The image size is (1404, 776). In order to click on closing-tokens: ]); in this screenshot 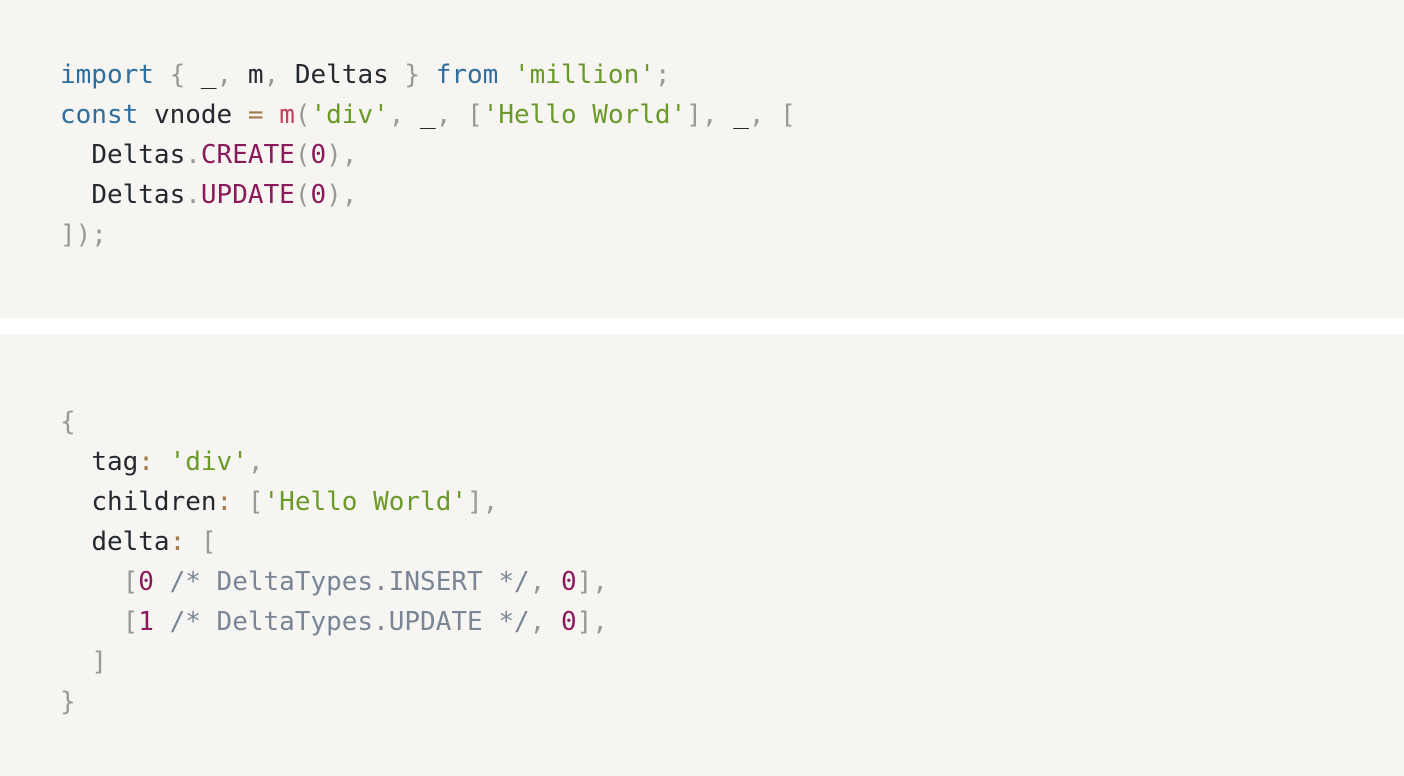, I will do `click(83, 235)`.